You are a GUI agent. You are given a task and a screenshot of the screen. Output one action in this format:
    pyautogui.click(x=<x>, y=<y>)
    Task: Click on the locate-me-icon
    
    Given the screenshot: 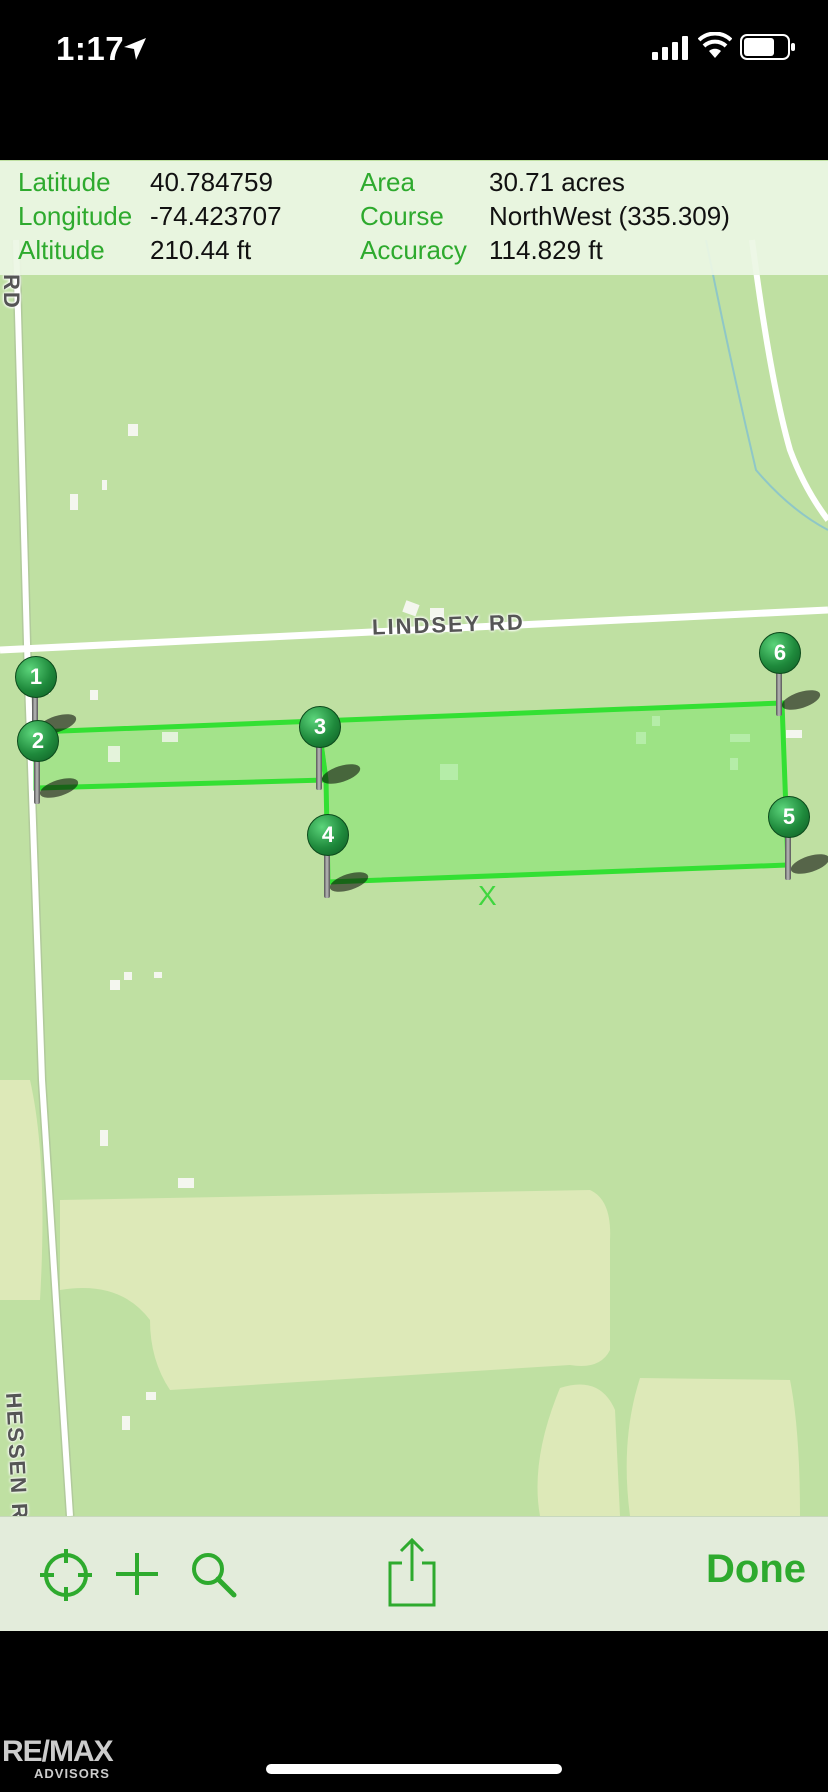 What is the action you would take?
    pyautogui.click(x=66, y=1575)
    